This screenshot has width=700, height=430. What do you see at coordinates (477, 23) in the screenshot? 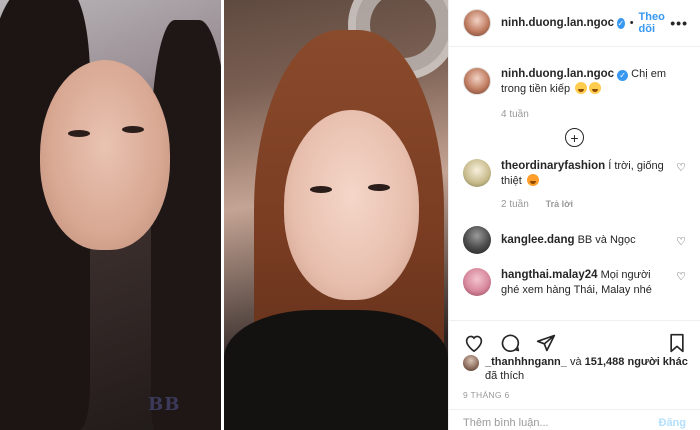
I see `avatar` at bounding box center [477, 23].